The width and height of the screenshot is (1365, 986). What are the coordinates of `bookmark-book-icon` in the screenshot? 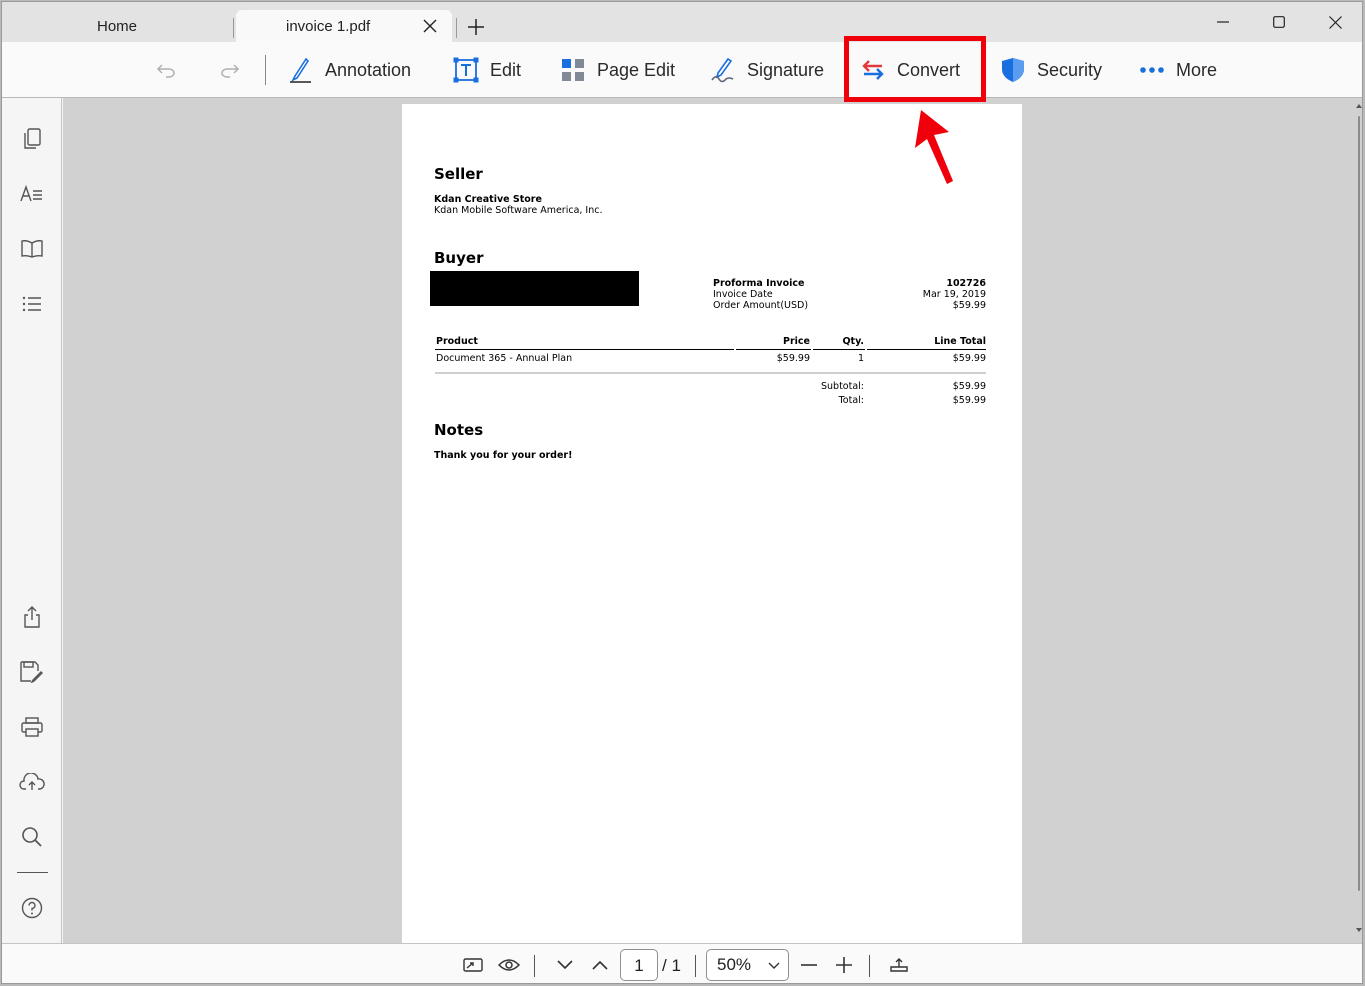 It's located at (32, 249).